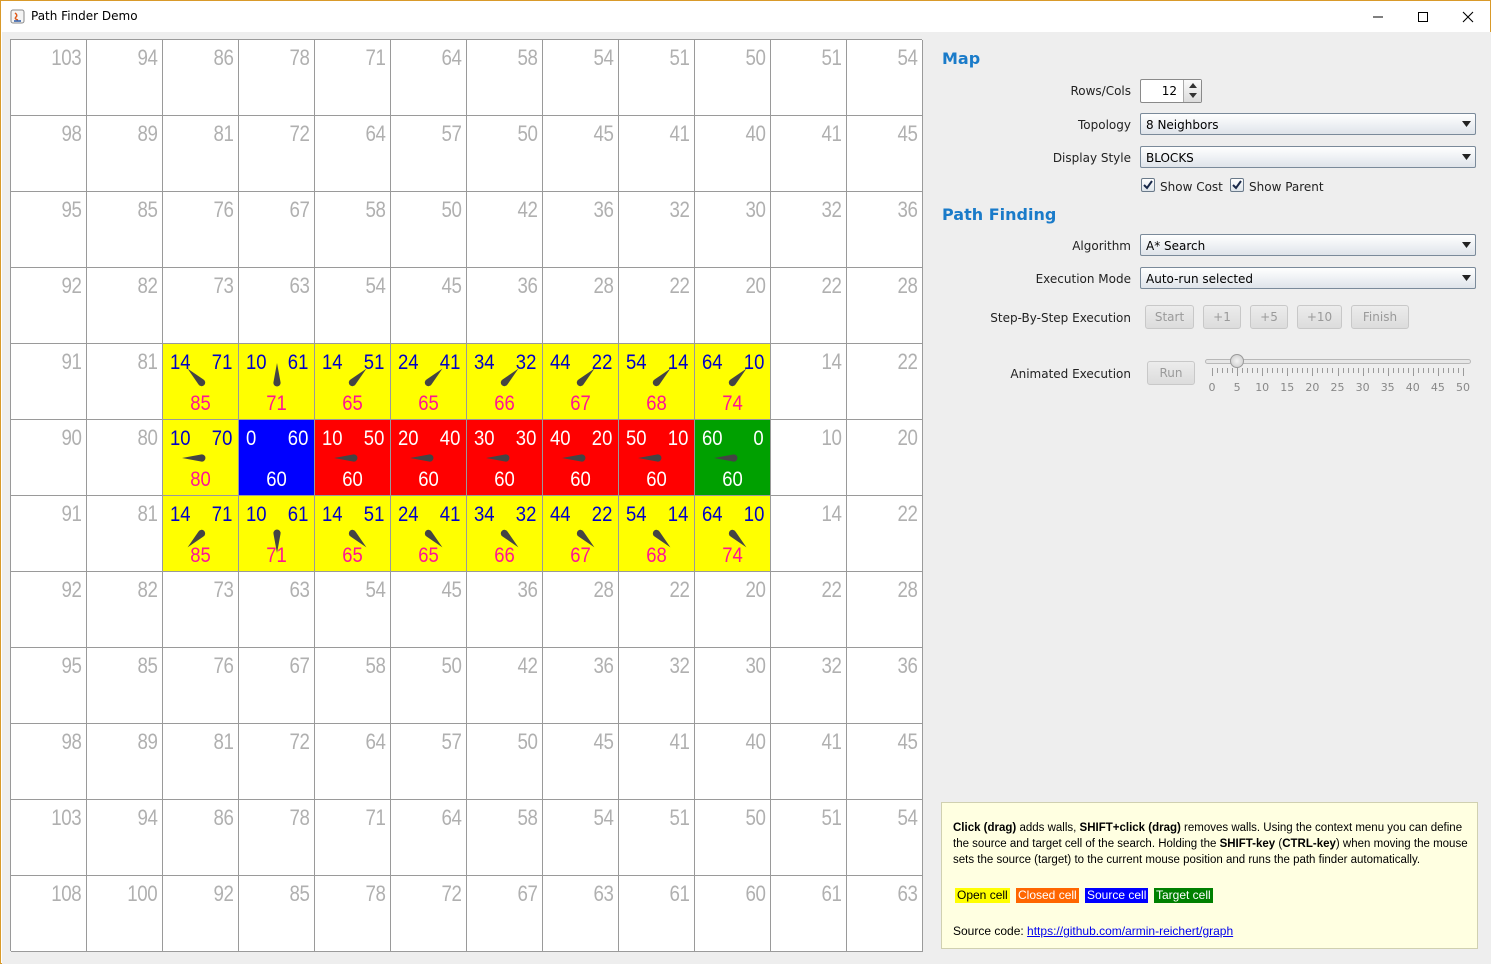  I want to click on grid-cell: 78, so click(353, 914).